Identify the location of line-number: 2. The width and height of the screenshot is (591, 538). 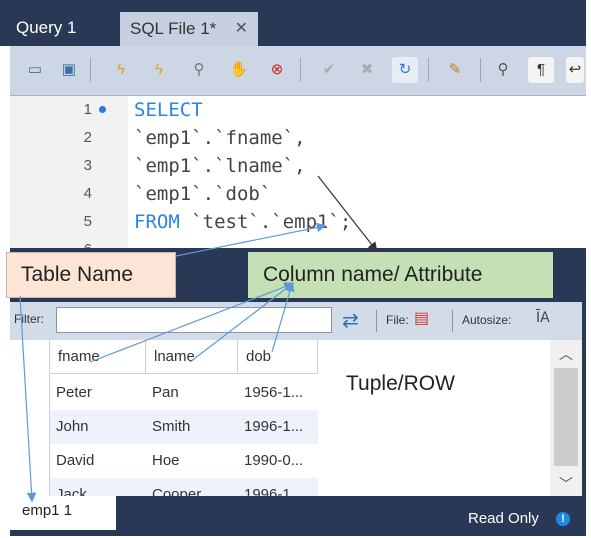
(87, 137).